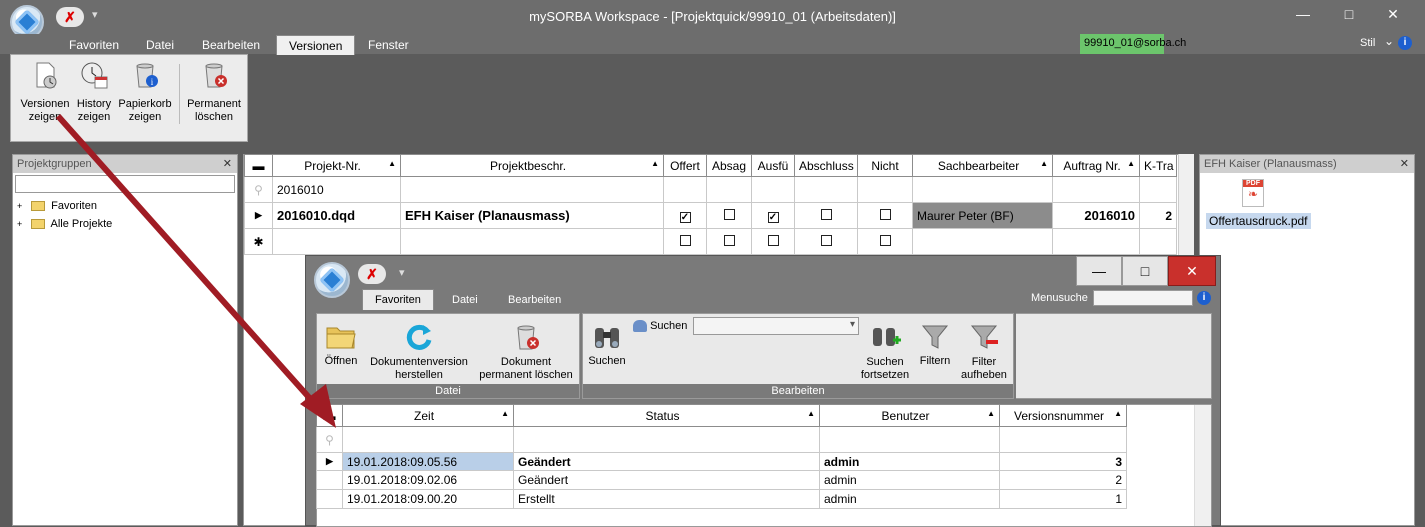 This screenshot has height=527, width=1425. What do you see at coordinates (982, 215) in the screenshot?
I see `cell-sachbearbeiter: Maurer Peter (BF)` at bounding box center [982, 215].